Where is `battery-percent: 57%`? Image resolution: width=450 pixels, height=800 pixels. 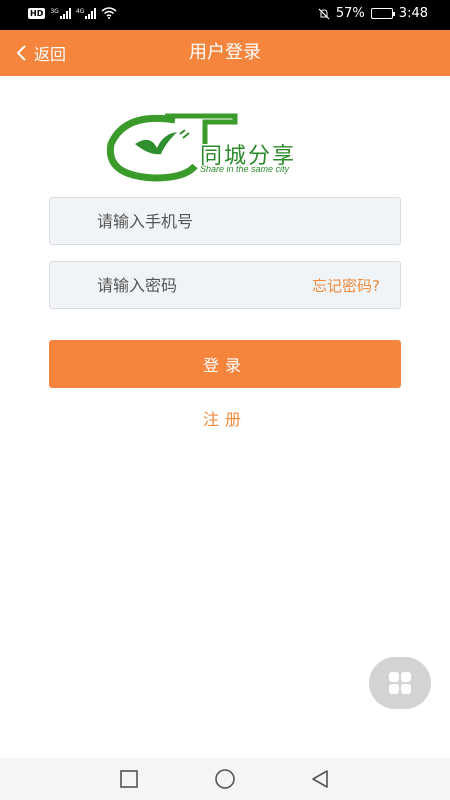
battery-percent: 57% is located at coordinates (350, 13).